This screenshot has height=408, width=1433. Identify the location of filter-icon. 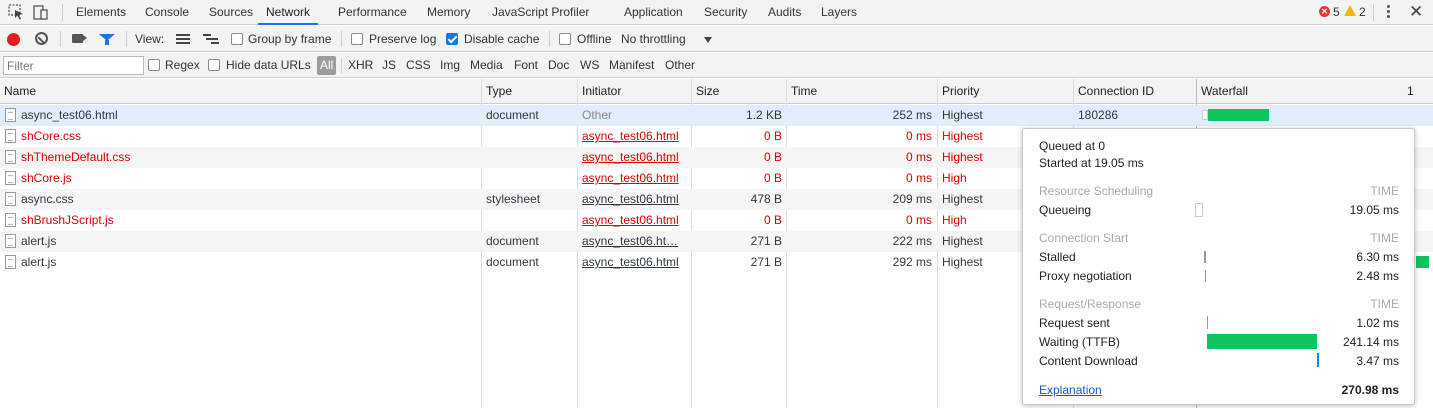
(107, 39).